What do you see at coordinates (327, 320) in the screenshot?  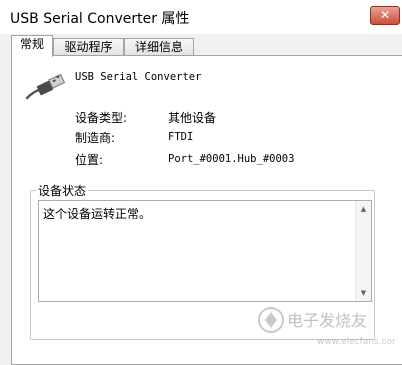 I see `watermark-text: 电子发烧友` at bounding box center [327, 320].